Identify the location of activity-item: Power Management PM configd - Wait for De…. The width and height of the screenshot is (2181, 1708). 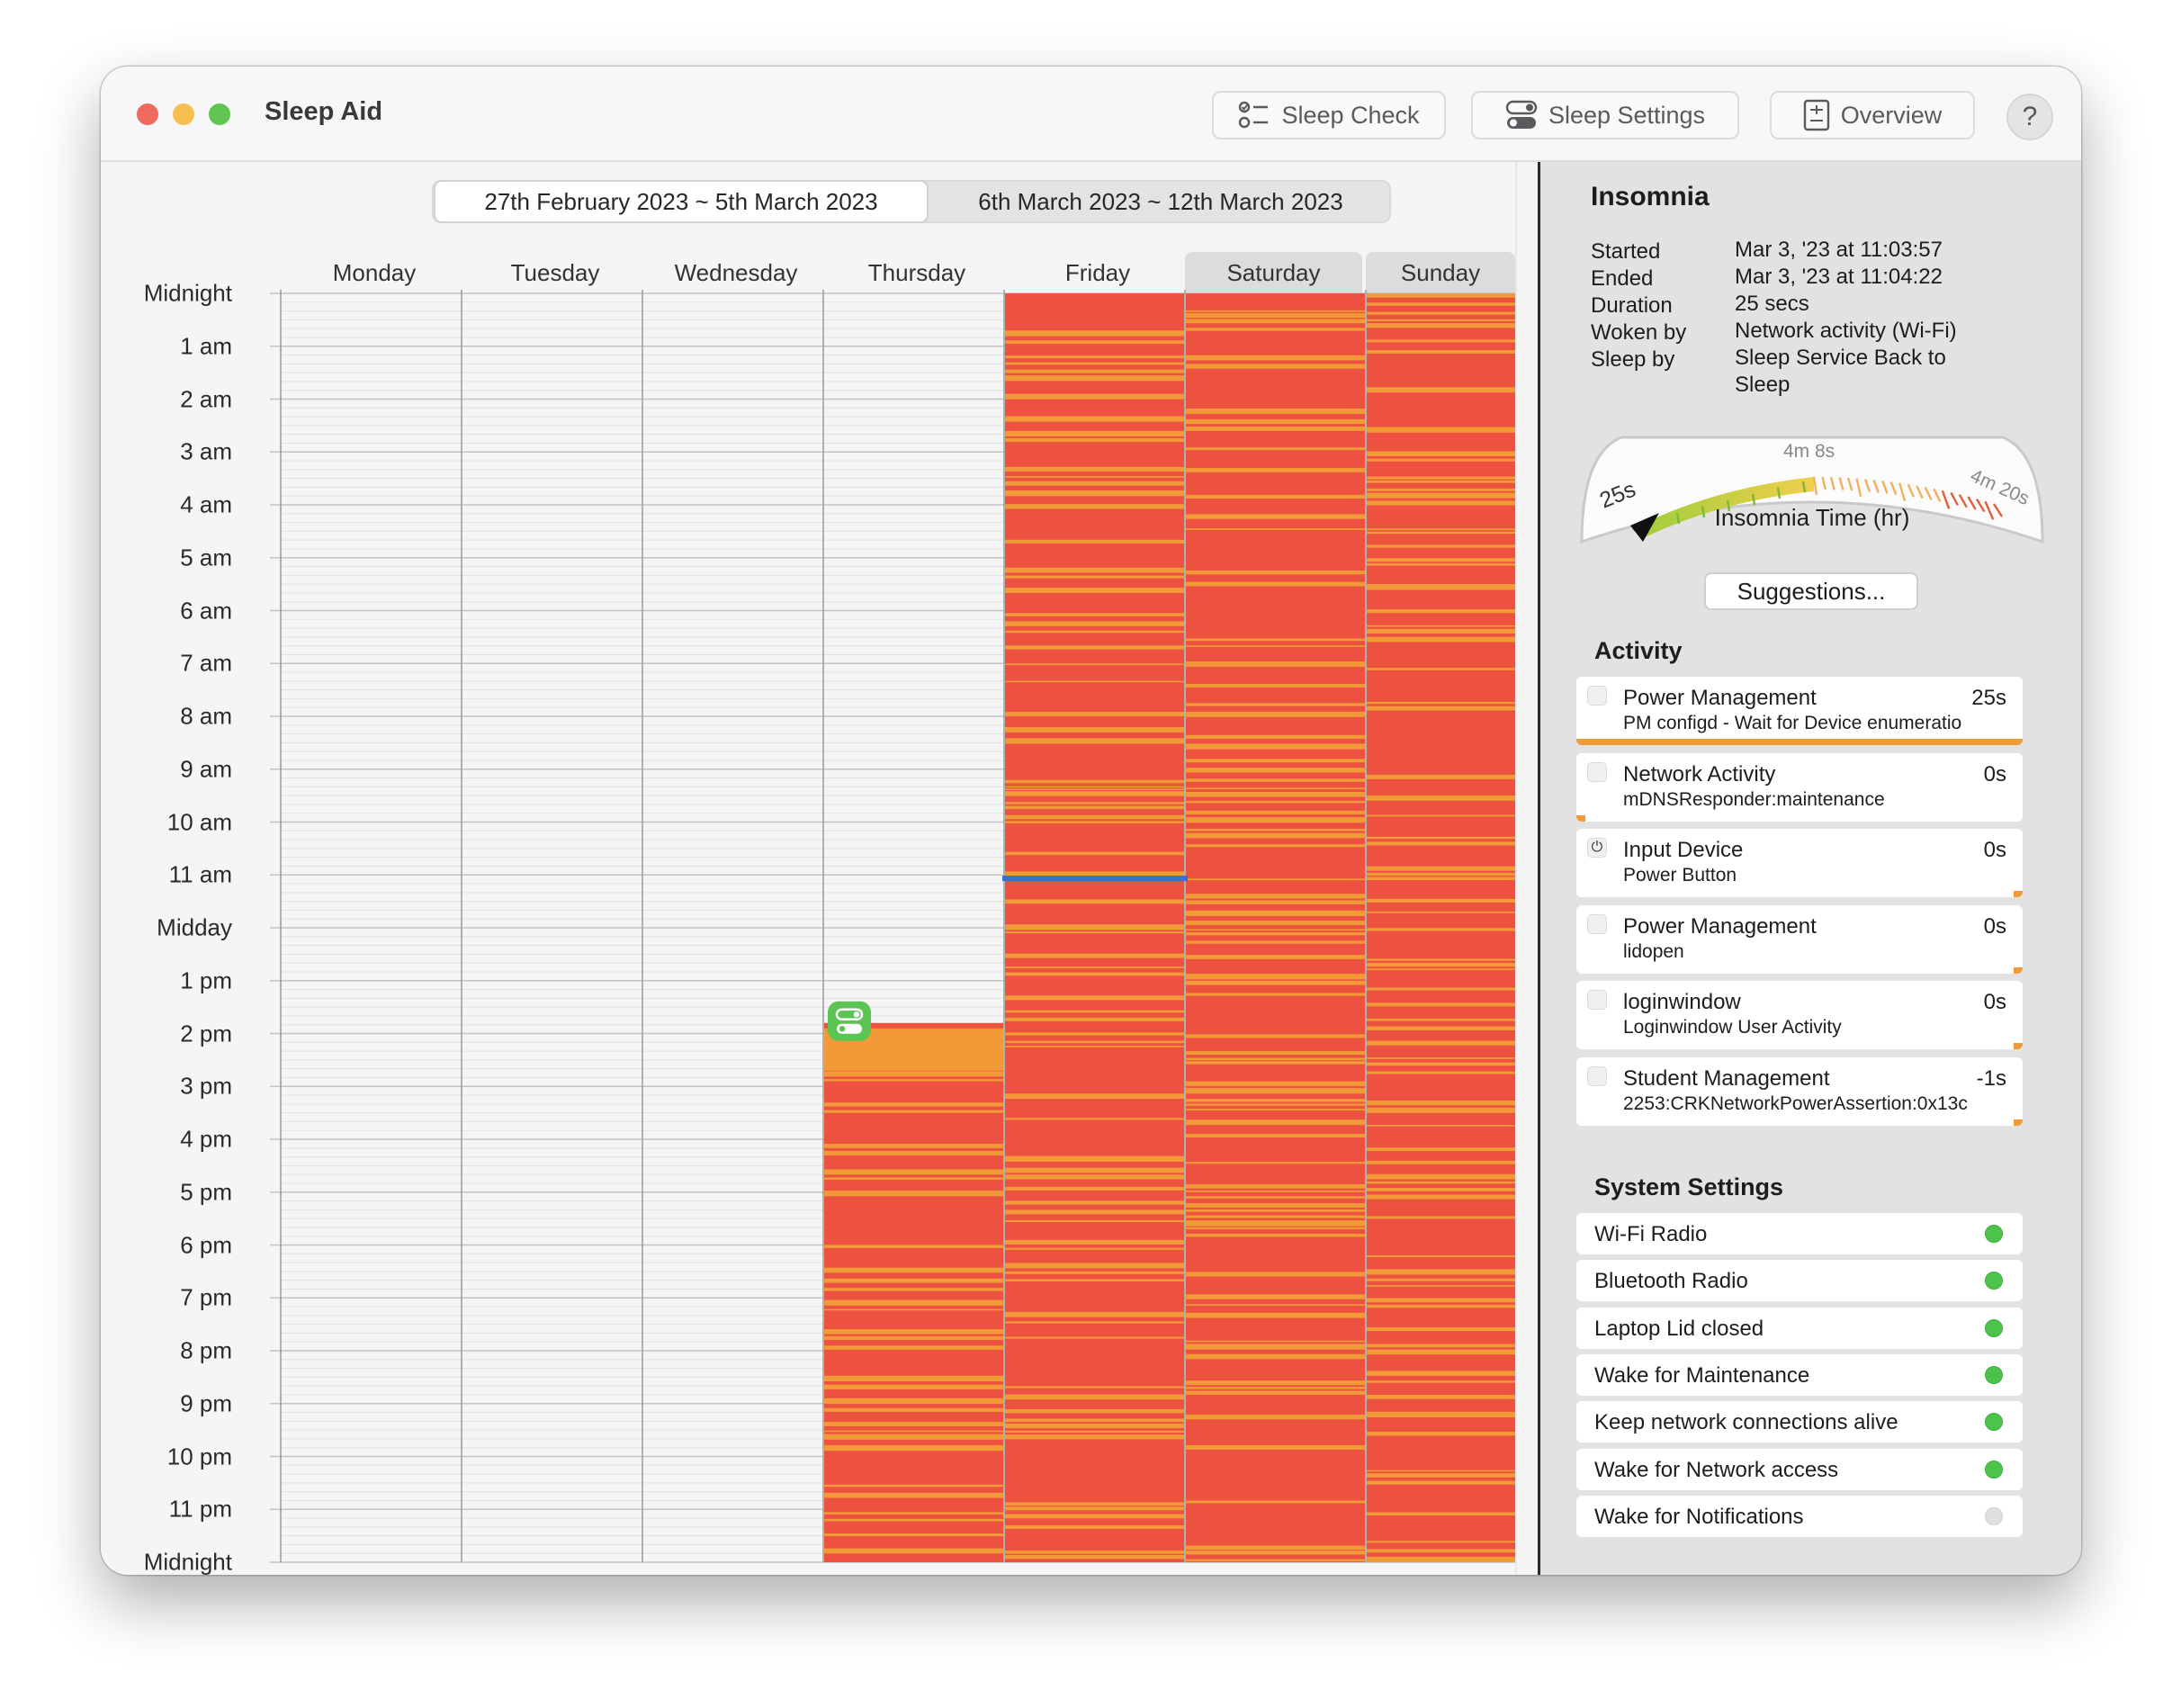
(1800, 711).